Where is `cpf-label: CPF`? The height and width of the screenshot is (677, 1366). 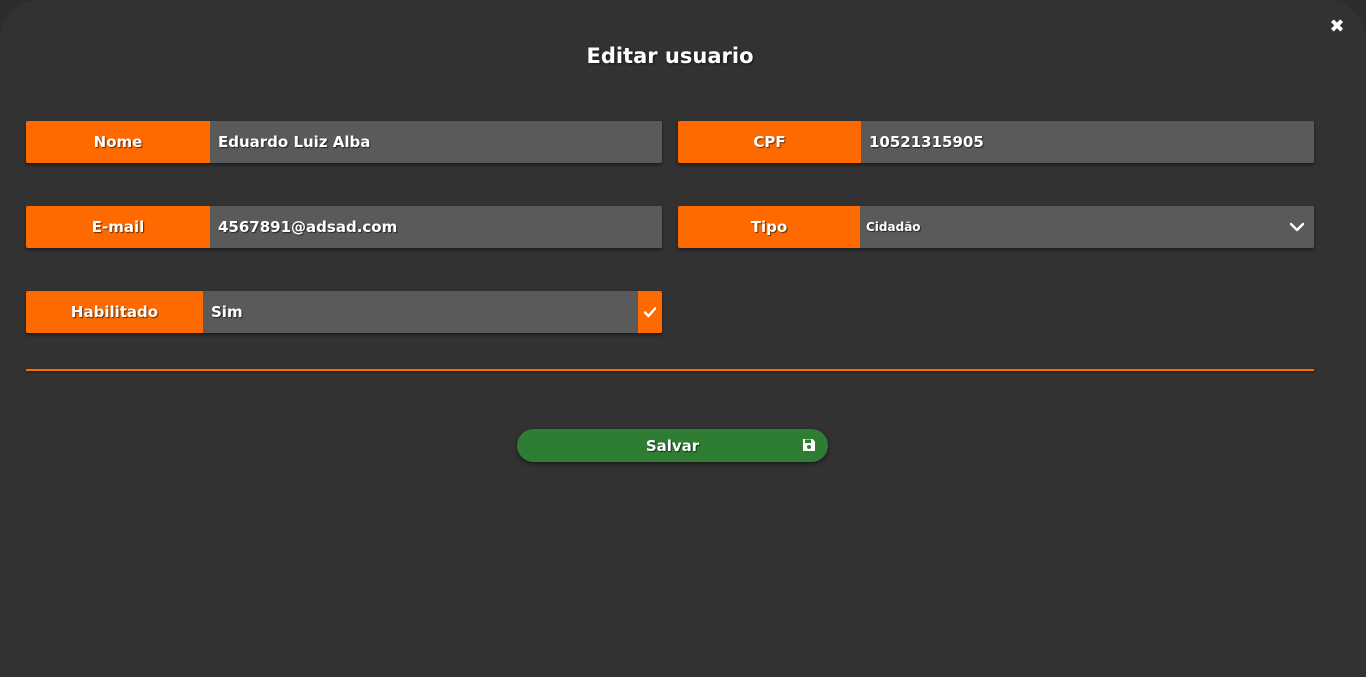
cpf-label: CPF is located at coordinates (769, 142).